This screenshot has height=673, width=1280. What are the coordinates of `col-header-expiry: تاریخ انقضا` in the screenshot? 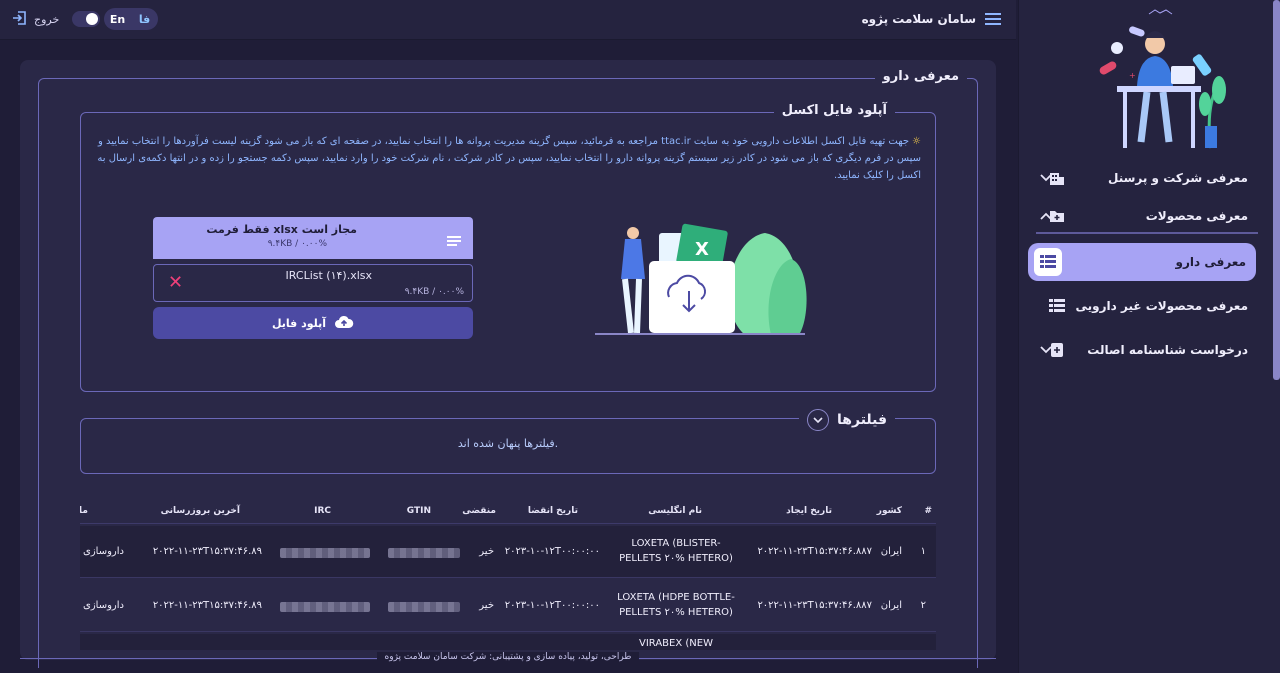 It's located at (553, 511).